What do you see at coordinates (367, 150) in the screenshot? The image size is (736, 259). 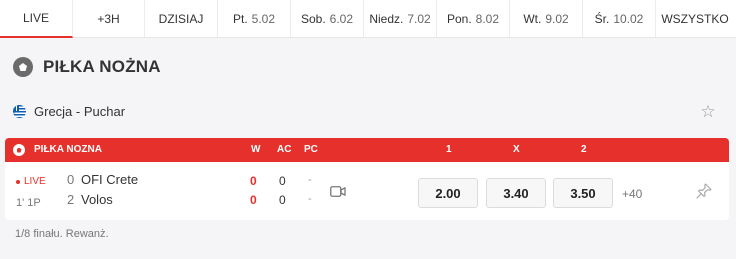 I see `match-table-header: PIŁKA NOZNA W AC PC 1 X 2` at bounding box center [367, 150].